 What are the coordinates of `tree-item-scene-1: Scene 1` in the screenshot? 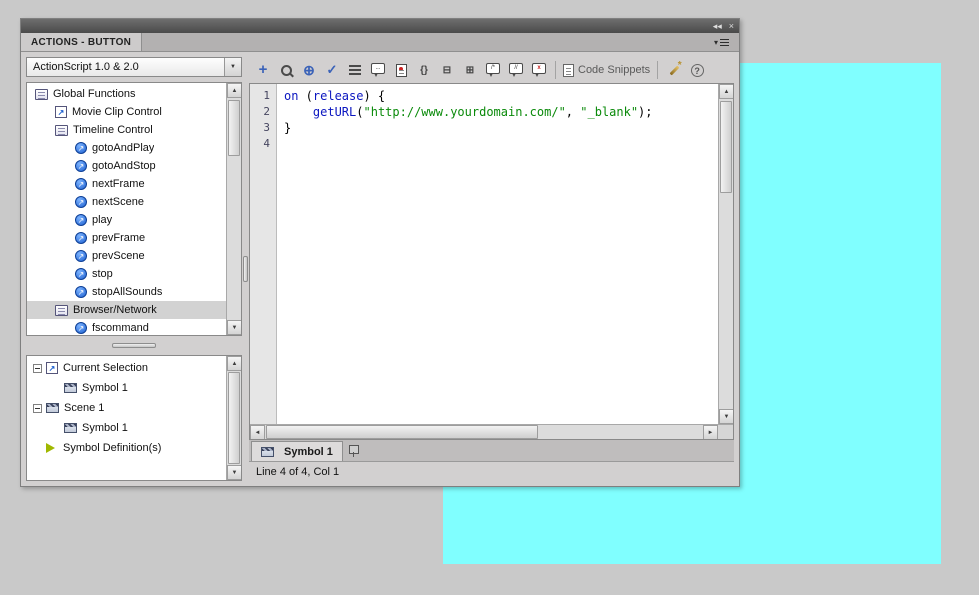 It's located at (126, 408).